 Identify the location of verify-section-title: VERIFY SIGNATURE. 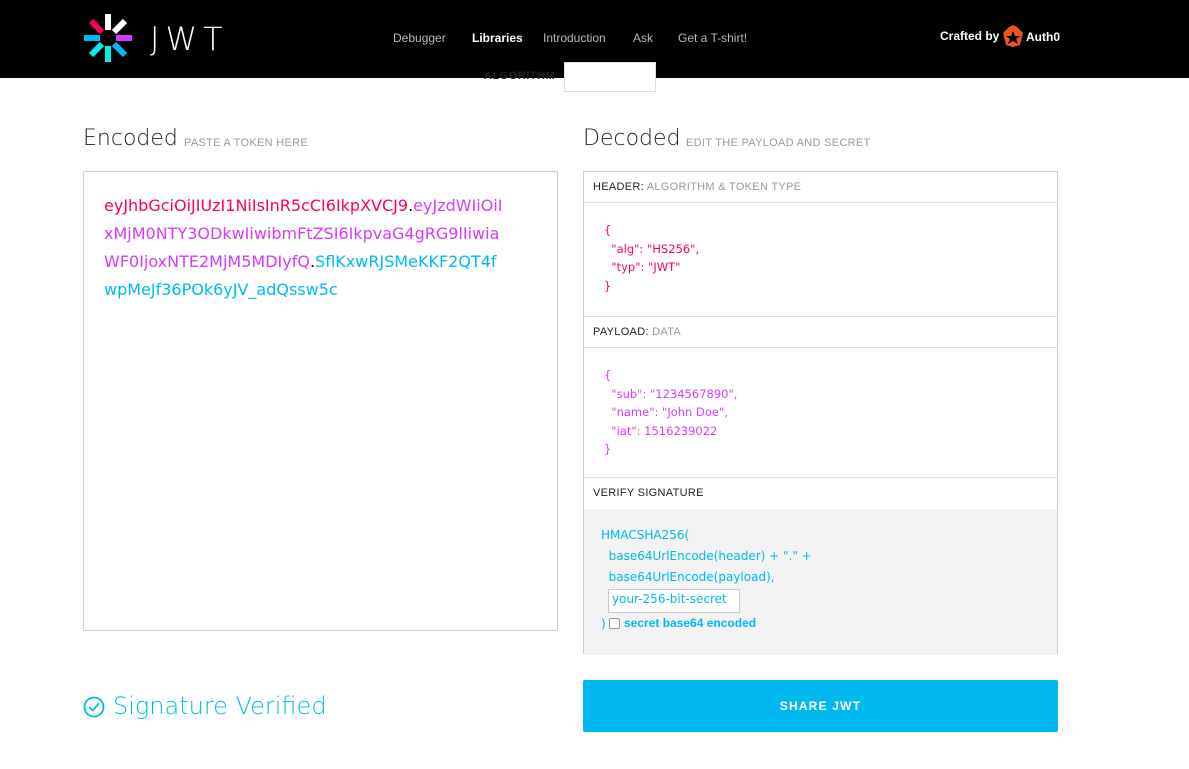
(820, 493).